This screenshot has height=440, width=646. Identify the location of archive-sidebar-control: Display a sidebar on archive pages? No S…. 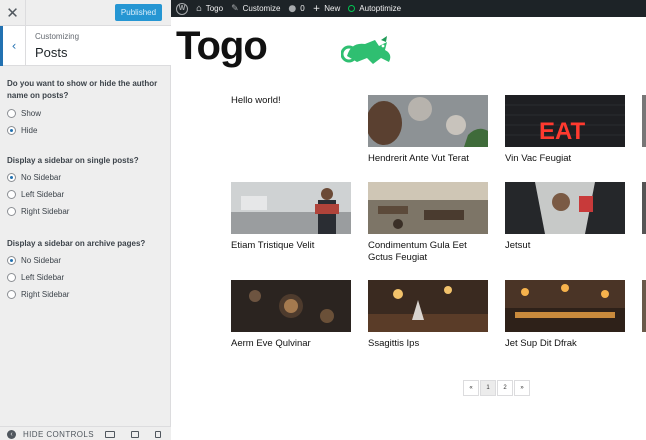
(87, 270).